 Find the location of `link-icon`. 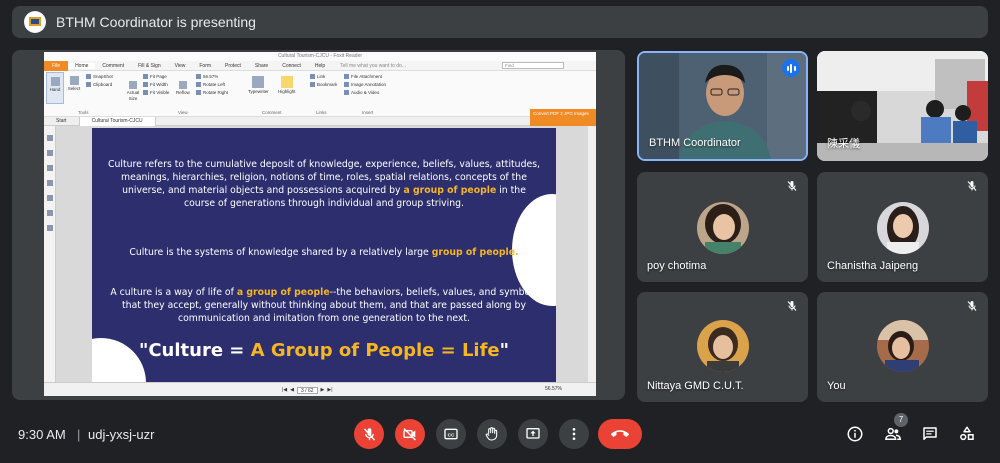

link-icon is located at coordinates (312, 77).